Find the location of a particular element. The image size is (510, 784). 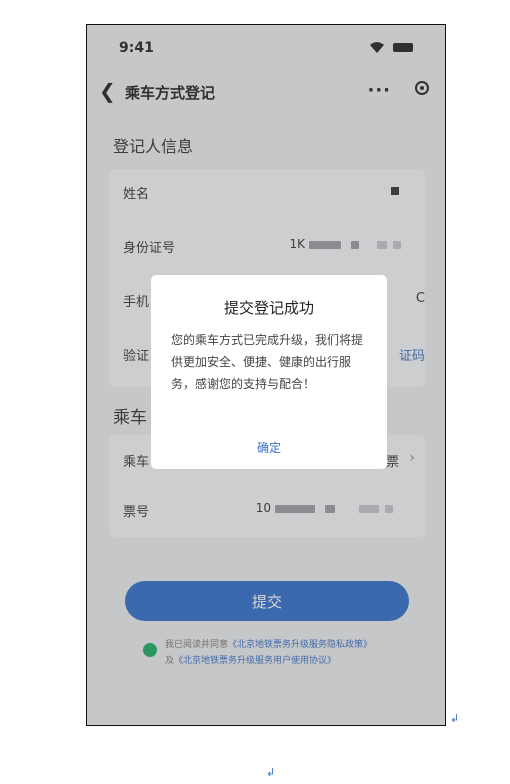

dialog-title: 提交登记成功 is located at coordinates (268, 308).